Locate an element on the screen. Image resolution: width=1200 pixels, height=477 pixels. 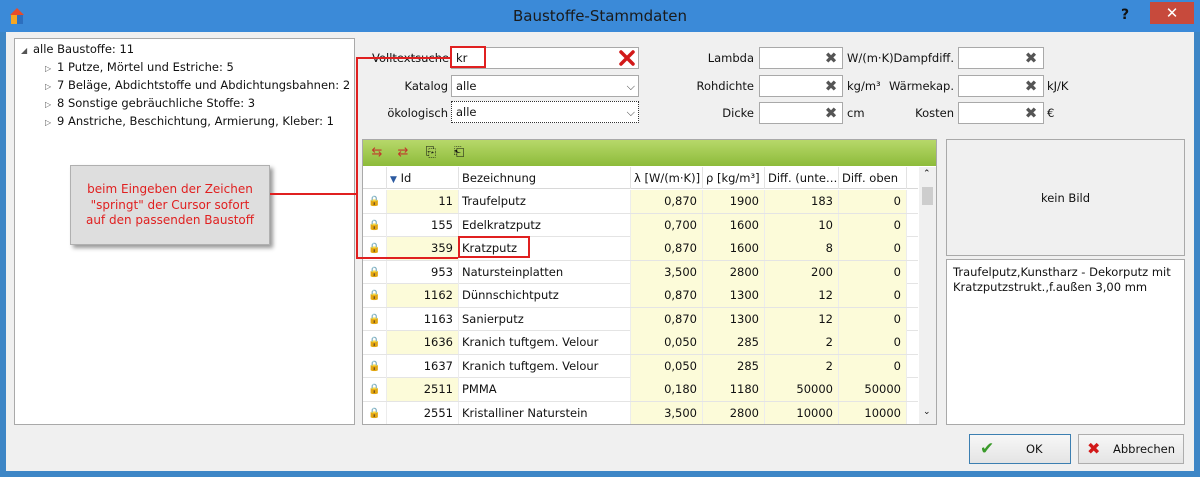
cancel-button: ✖ Abbrechen is located at coordinates (1131, 449).